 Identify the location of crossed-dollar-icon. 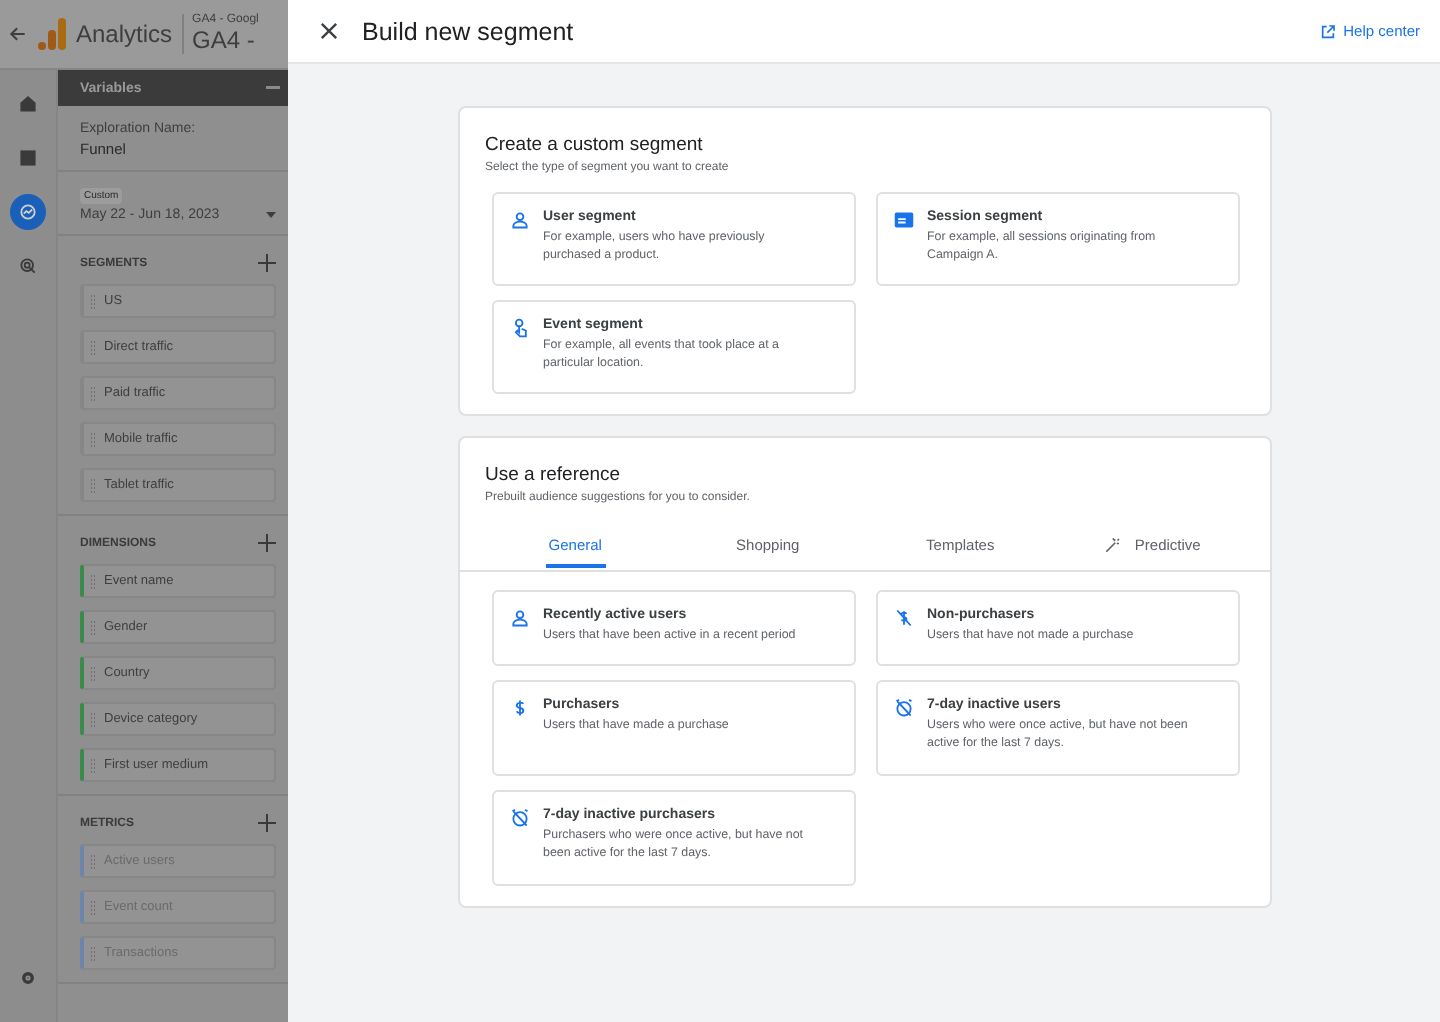
(903, 618).